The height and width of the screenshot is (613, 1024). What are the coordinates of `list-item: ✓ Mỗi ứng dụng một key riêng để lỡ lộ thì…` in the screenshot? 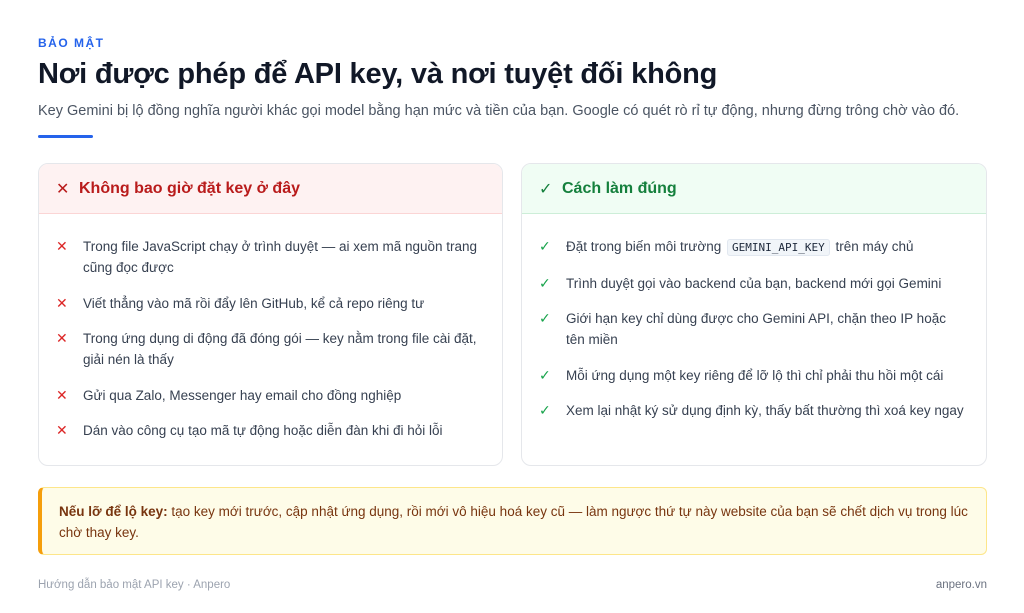 It's located at (751, 375).